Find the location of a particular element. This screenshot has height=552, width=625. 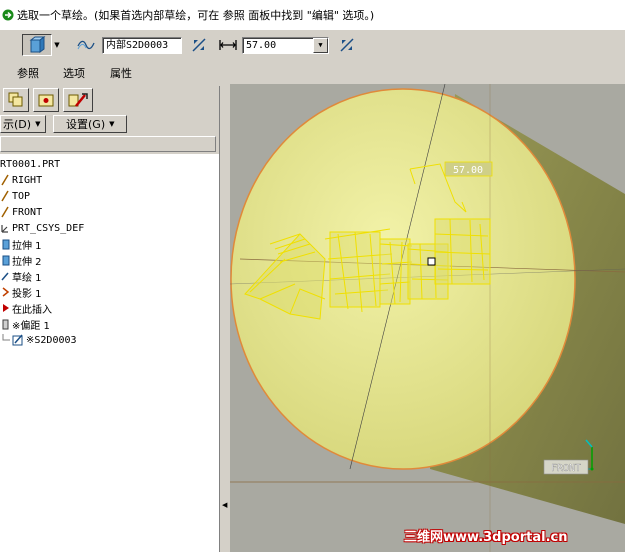

tree-item-label: 拉伸 2 is located at coordinates (27, 262).